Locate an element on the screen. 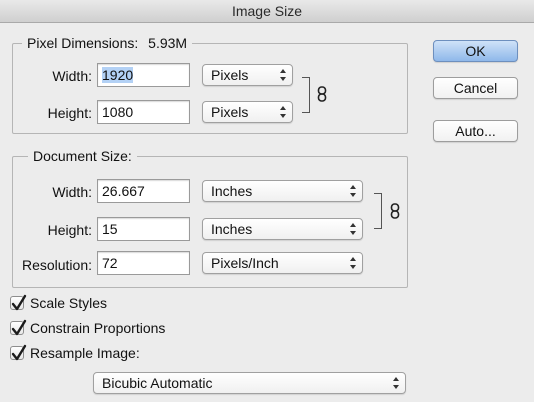  doc-width-unit: Inches is located at coordinates (232, 191).